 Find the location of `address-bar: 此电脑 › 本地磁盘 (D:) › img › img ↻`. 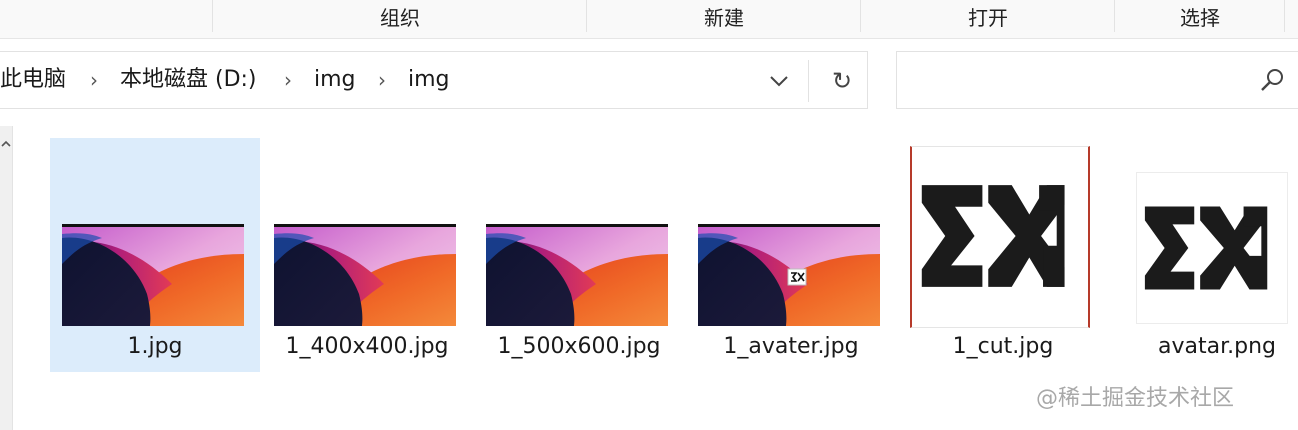

address-bar: 此电脑 › 本地磁盘 (D:) › img › img ↻ is located at coordinates (434, 80).